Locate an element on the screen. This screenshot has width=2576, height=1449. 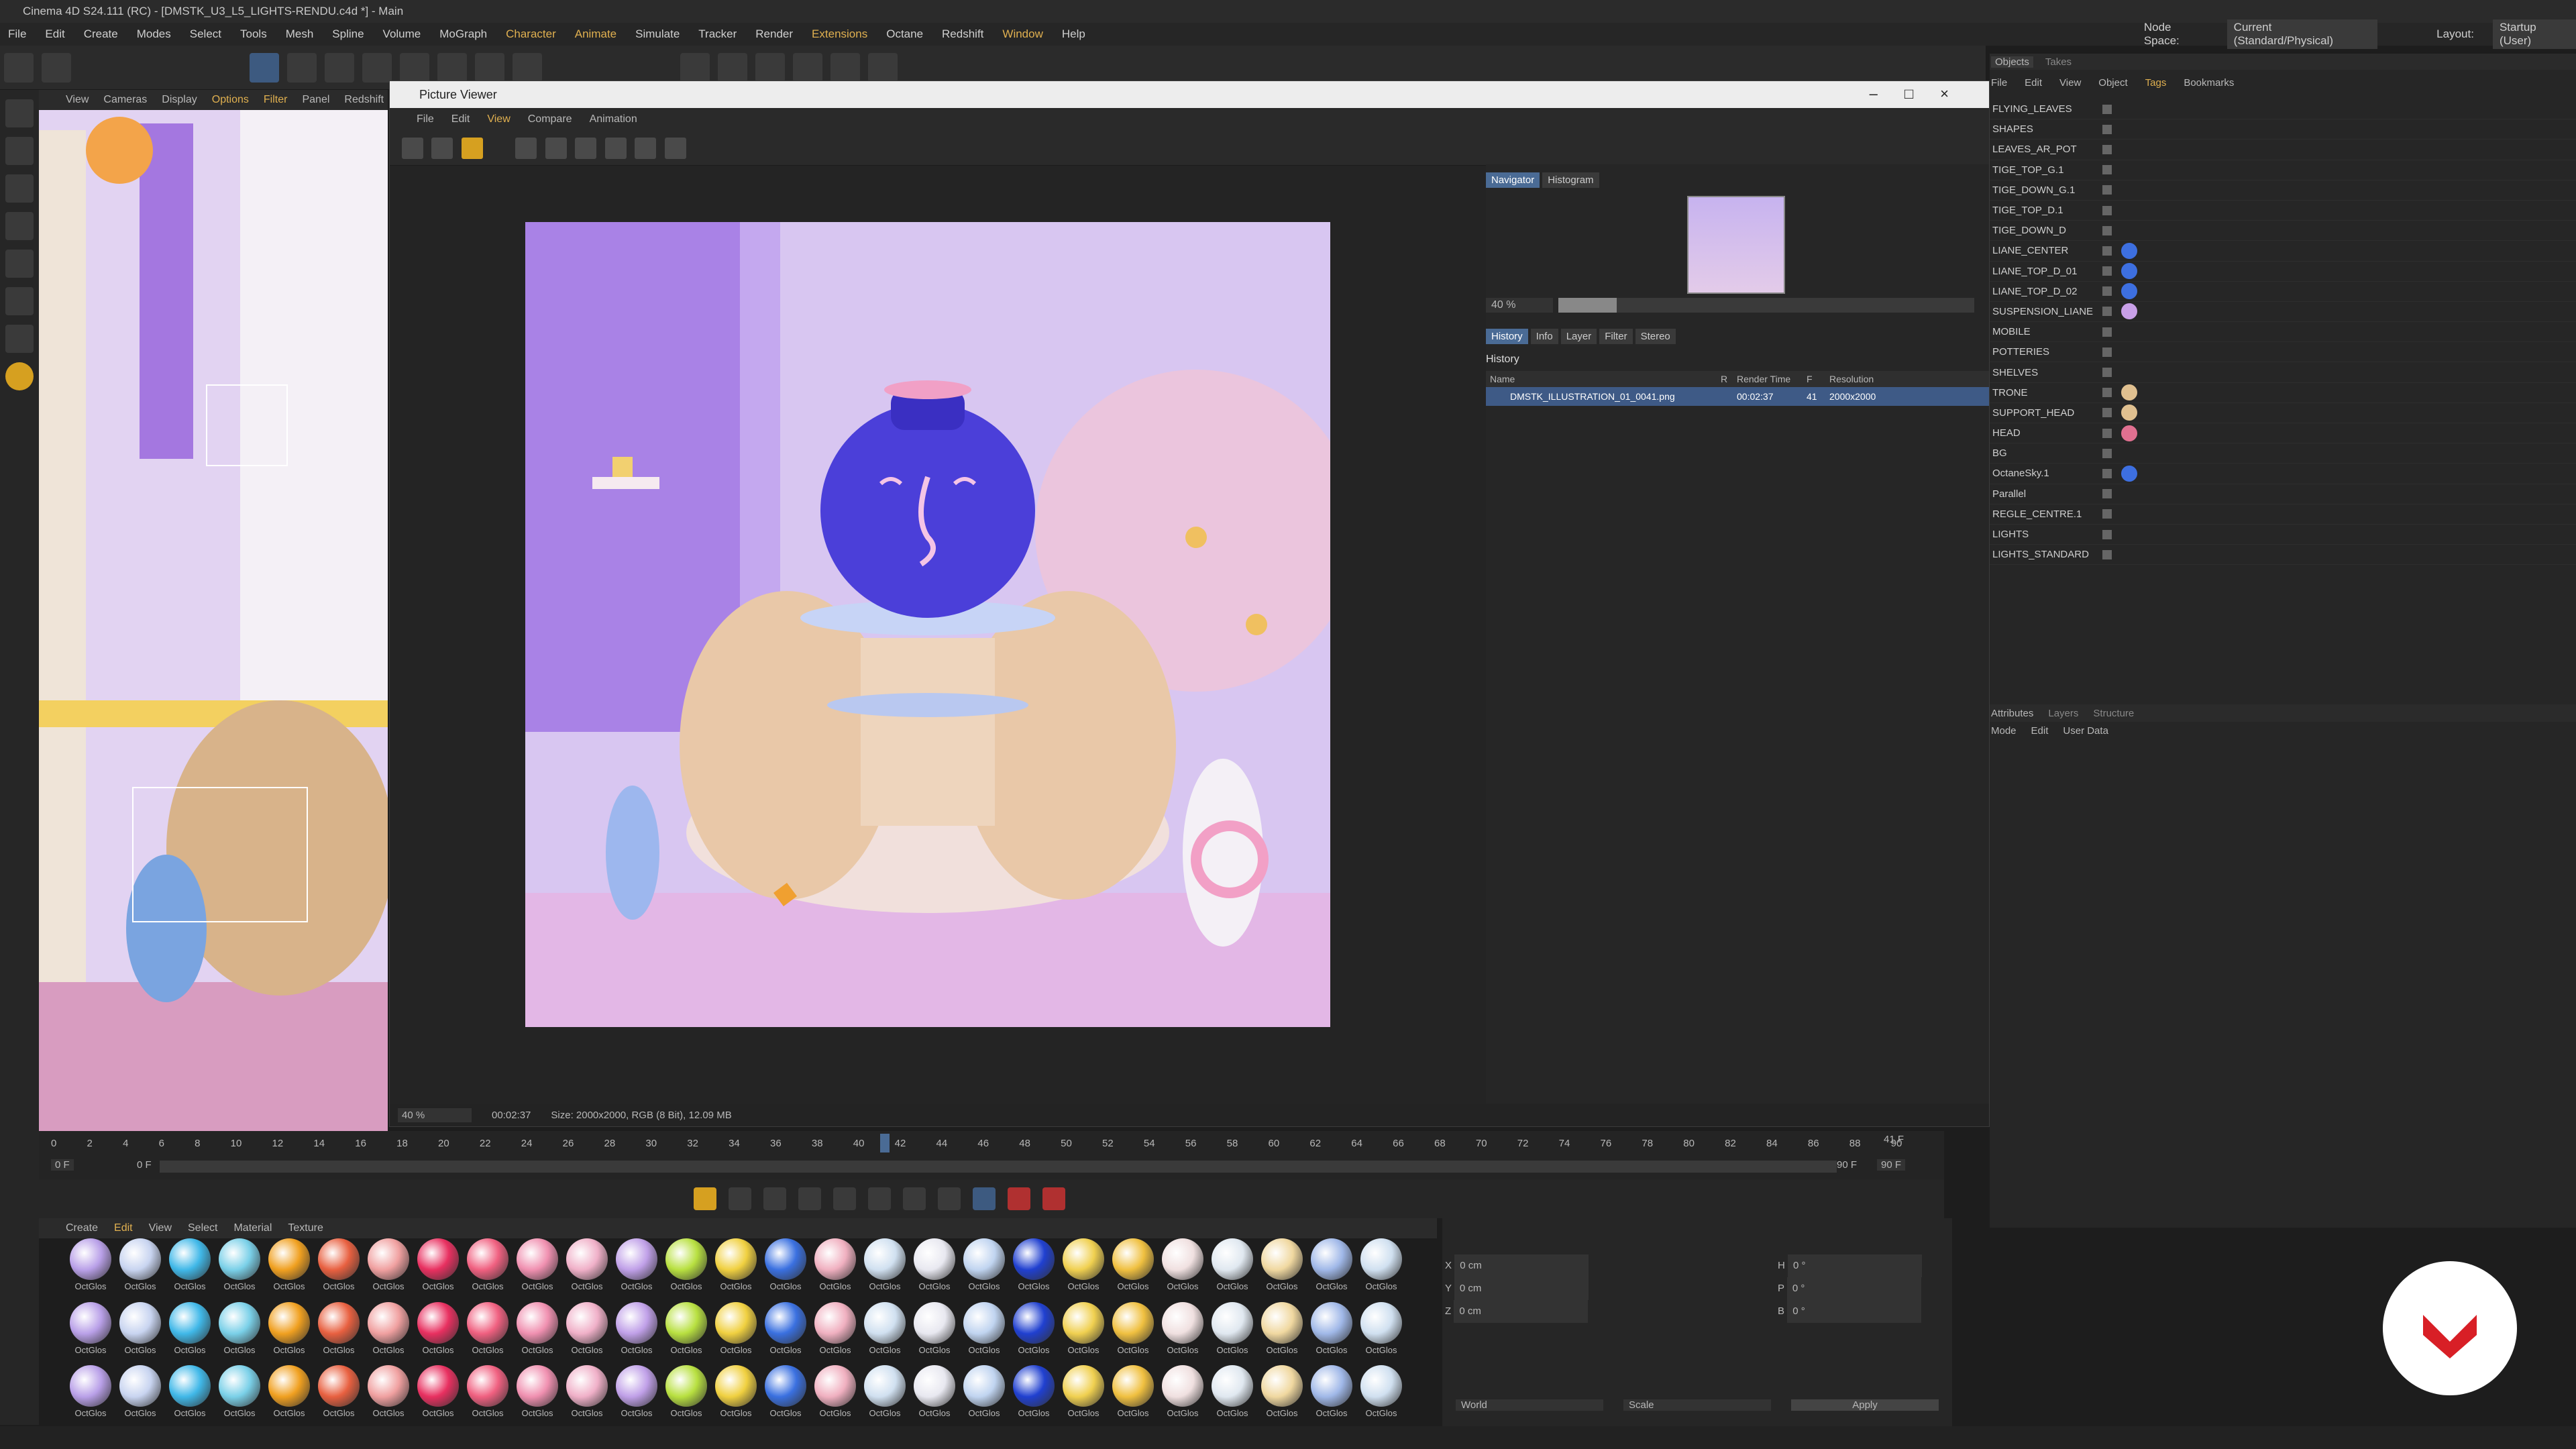
mat-menu-select: Select is located at coordinates (202, 1228).